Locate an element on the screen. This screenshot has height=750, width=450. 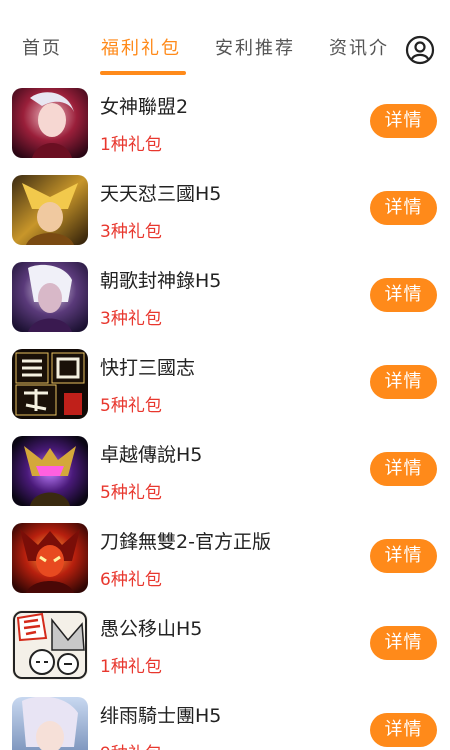
list-item: 绯雨騎士團H5 9种礼包 详情 is located at coordinates (225, 719).